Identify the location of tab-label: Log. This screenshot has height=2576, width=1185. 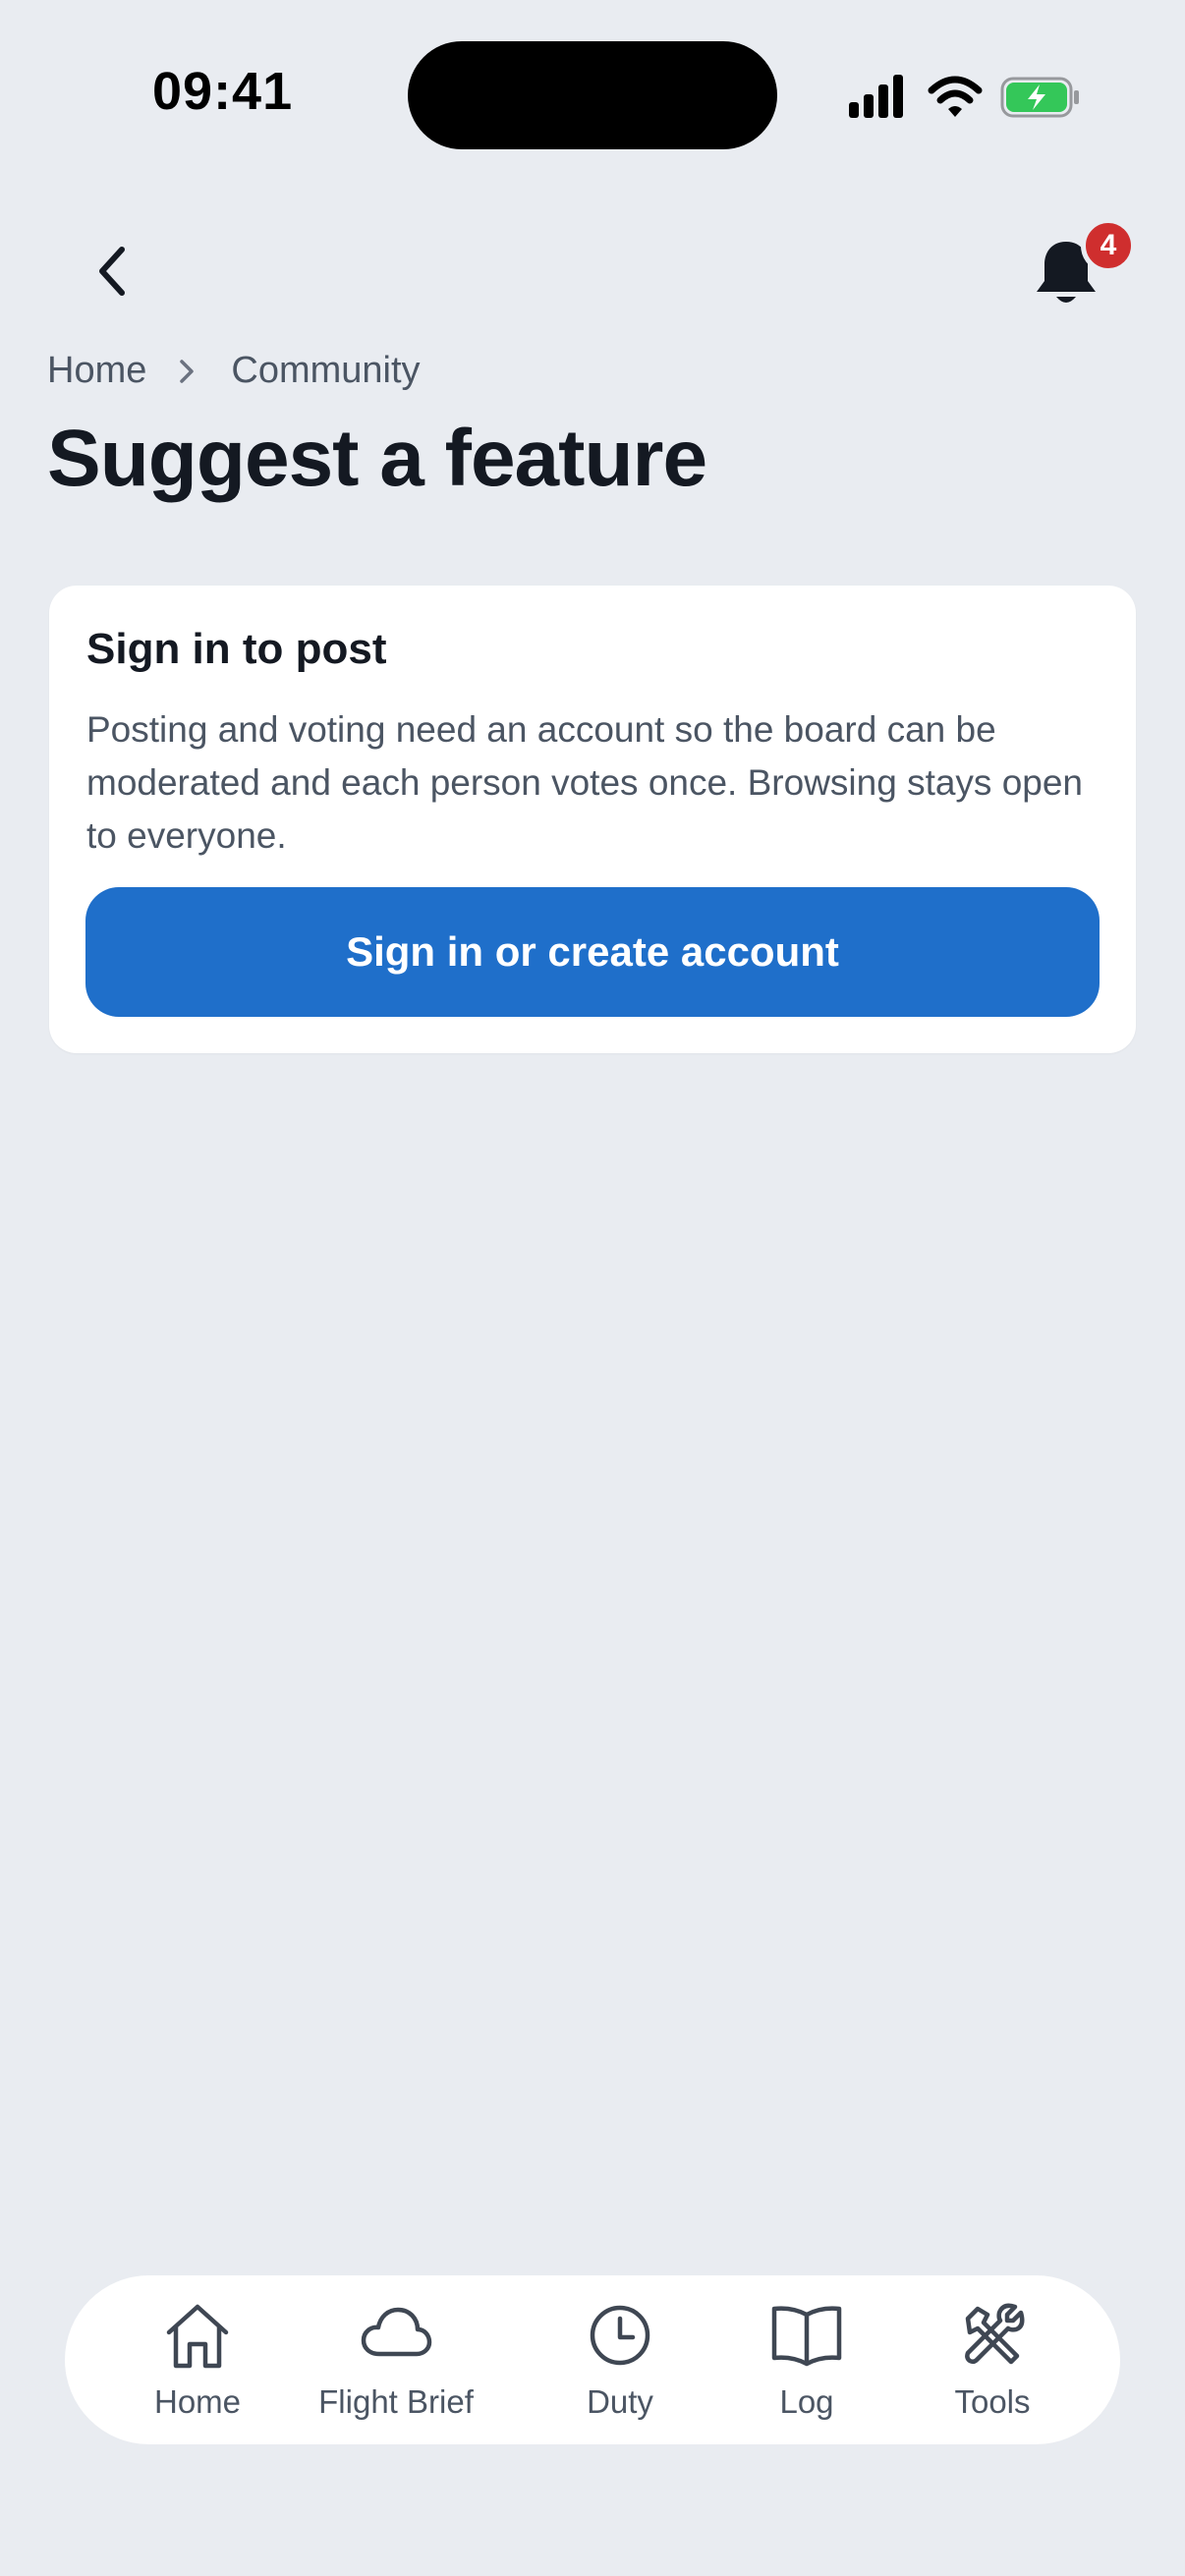
(807, 2401).